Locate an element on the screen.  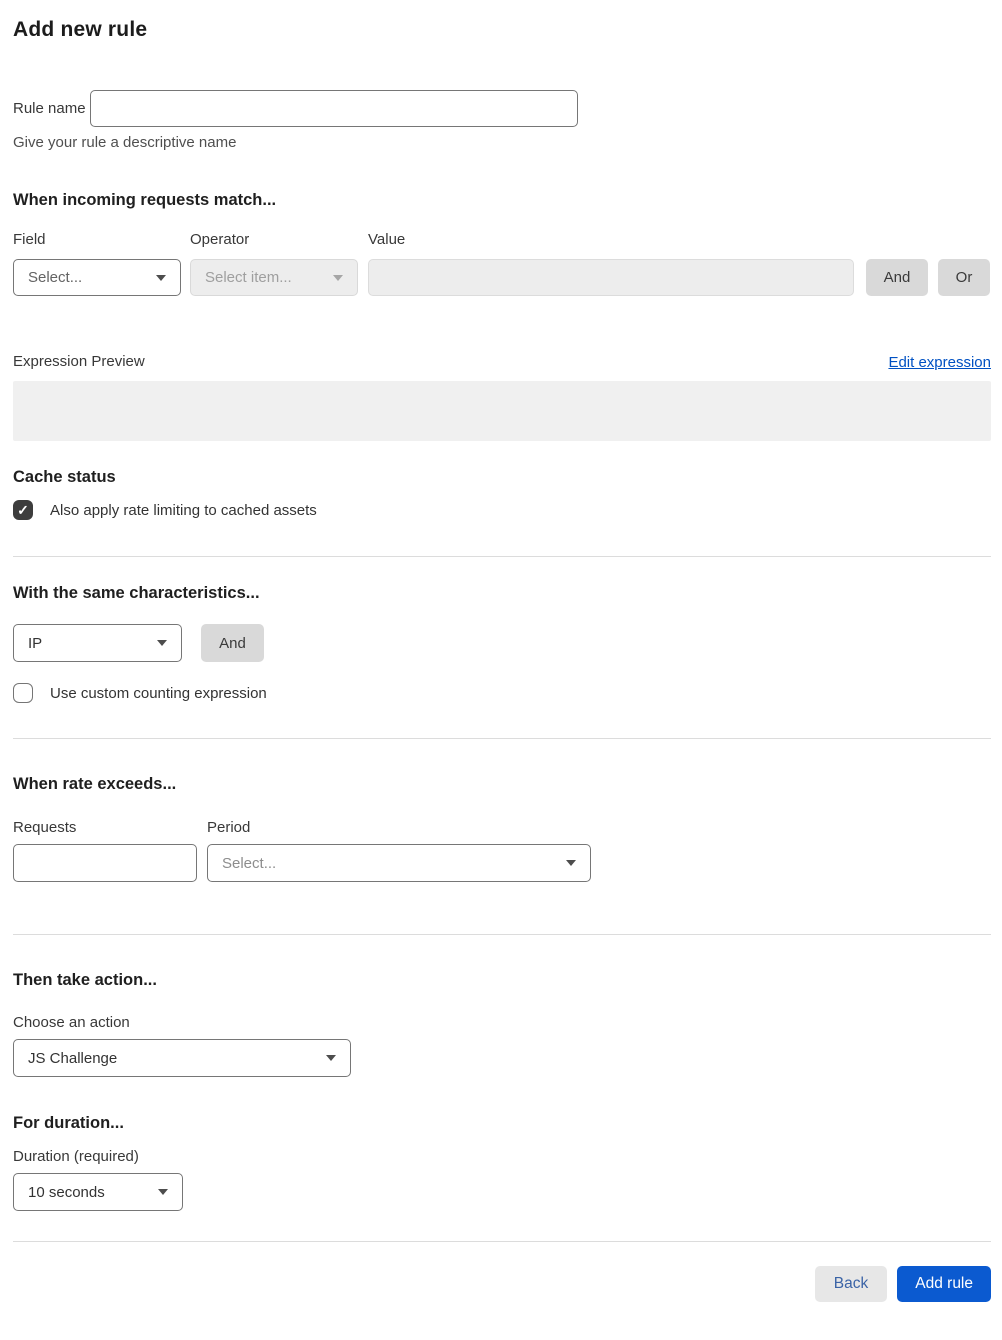
value-group: Value is located at coordinates (611, 263).